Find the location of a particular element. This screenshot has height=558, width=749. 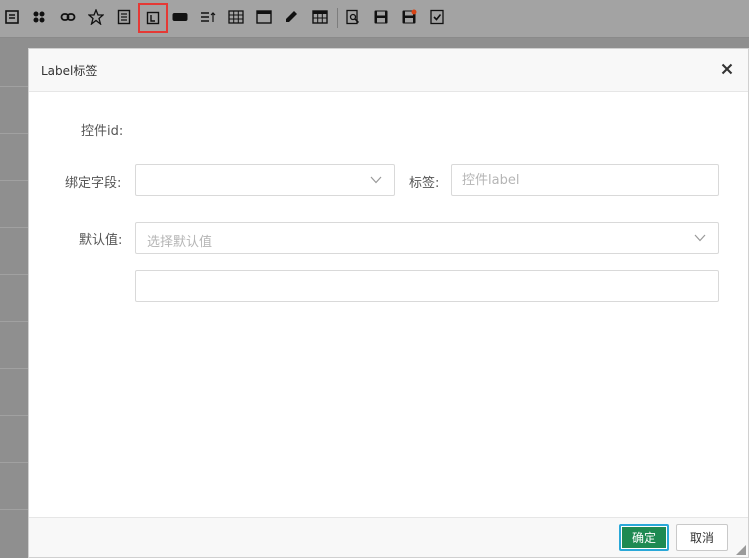

window-icon is located at coordinates (264, 17).